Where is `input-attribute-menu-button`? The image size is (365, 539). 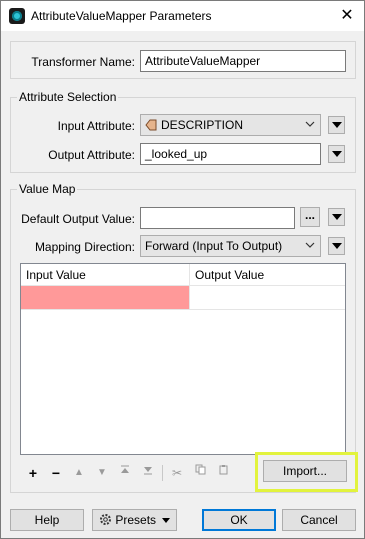 input-attribute-menu-button is located at coordinates (336, 125).